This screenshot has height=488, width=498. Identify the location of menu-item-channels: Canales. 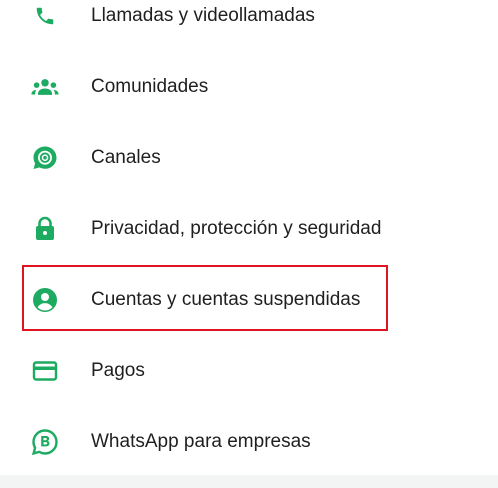
(249, 157).